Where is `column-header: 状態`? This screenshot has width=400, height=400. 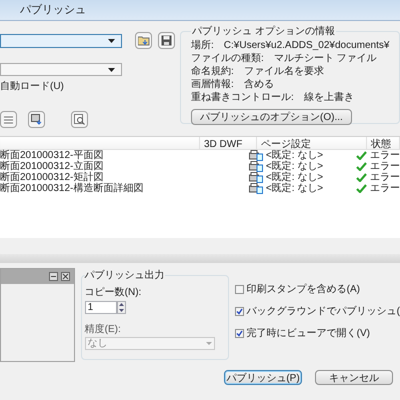
column-header: 状態 is located at coordinates (383, 143).